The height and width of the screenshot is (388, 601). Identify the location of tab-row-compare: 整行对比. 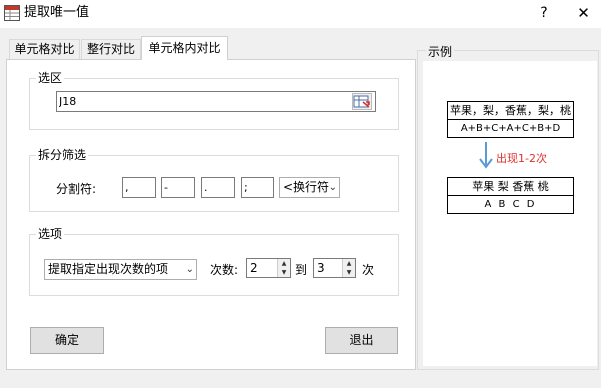
(111, 49).